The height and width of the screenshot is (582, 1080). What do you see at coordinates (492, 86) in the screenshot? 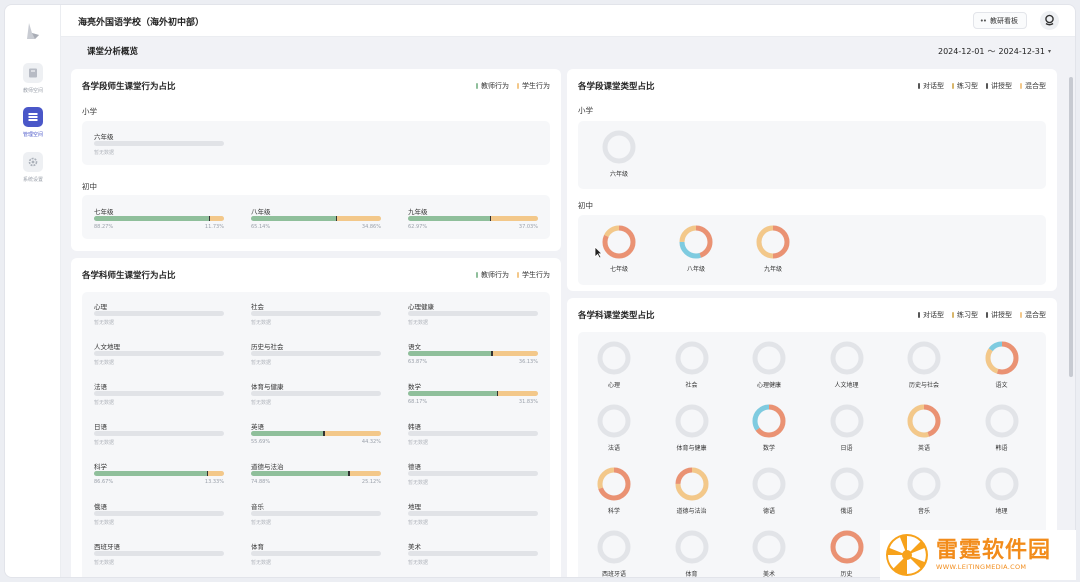
I see `legend-teacher: 教师行为` at bounding box center [492, 86].